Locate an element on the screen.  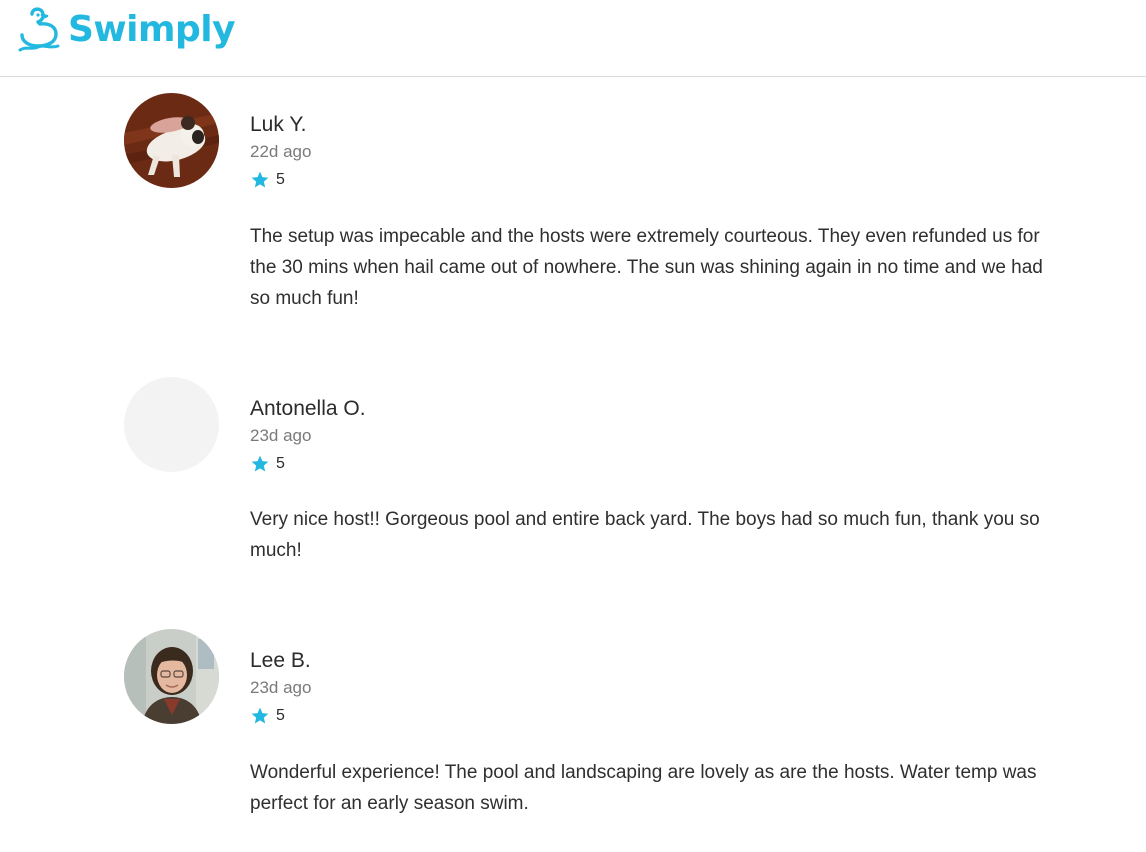
swimply-logo: Swimply is located at coordinates (127, 29).